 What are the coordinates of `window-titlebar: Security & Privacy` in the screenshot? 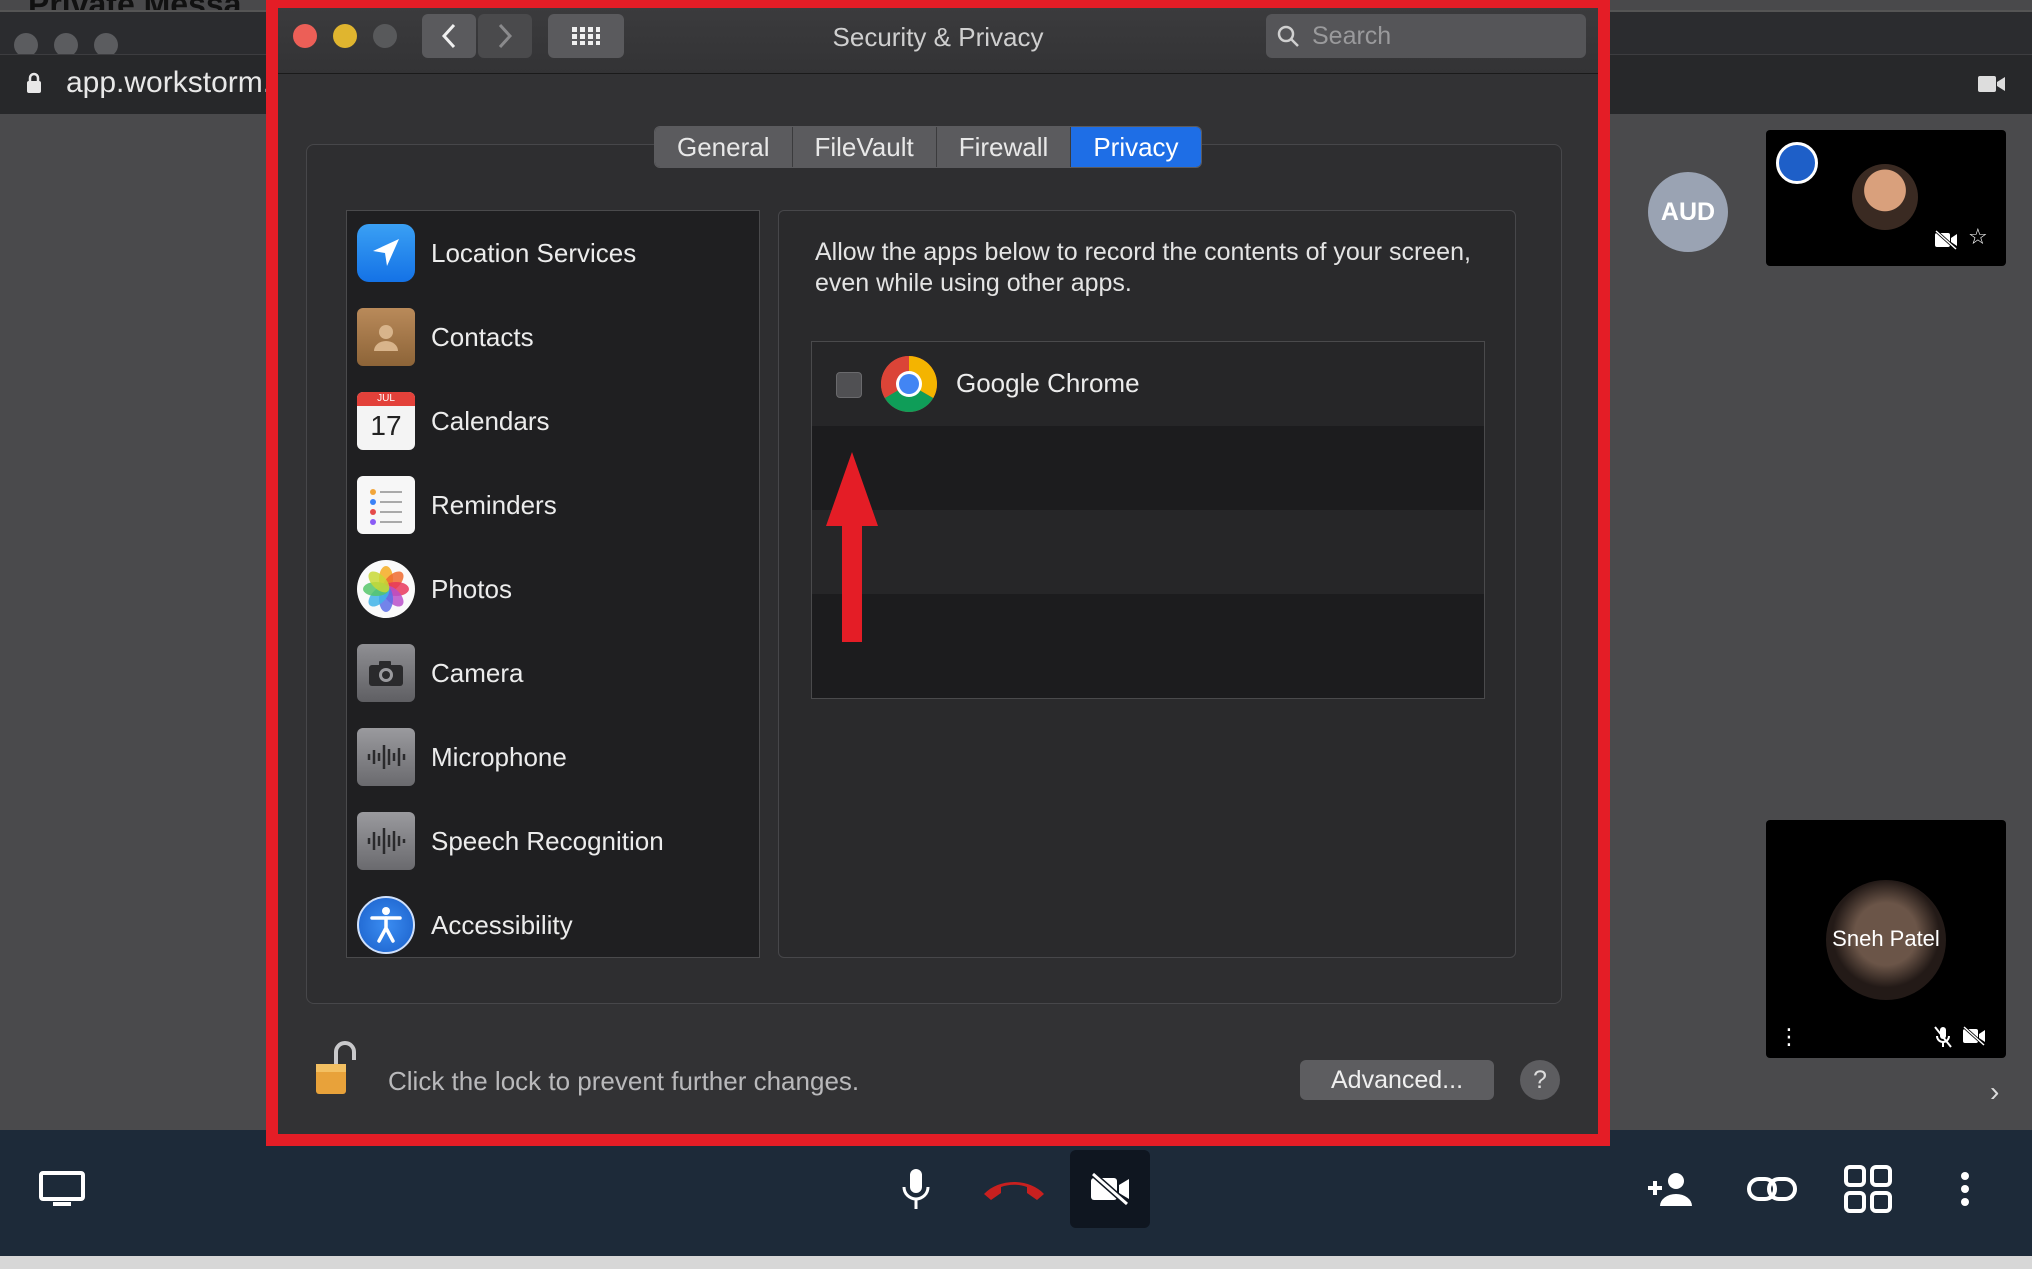 It's located at (938, 41).